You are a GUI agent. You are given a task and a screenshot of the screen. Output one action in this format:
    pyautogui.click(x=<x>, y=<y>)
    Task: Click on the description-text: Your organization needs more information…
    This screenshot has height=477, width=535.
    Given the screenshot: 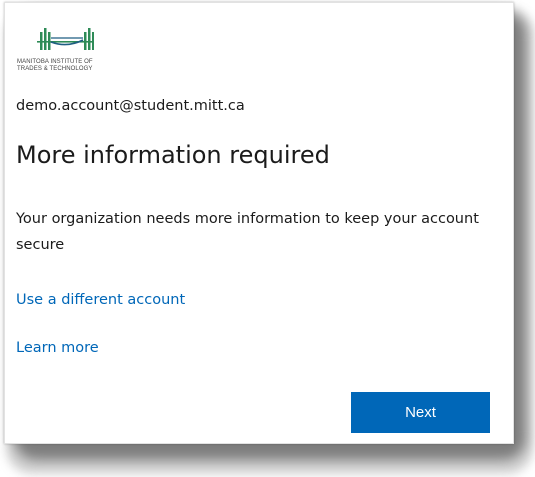 What is the action you would take?
    pyautogui.click(x=247, y=232)
    